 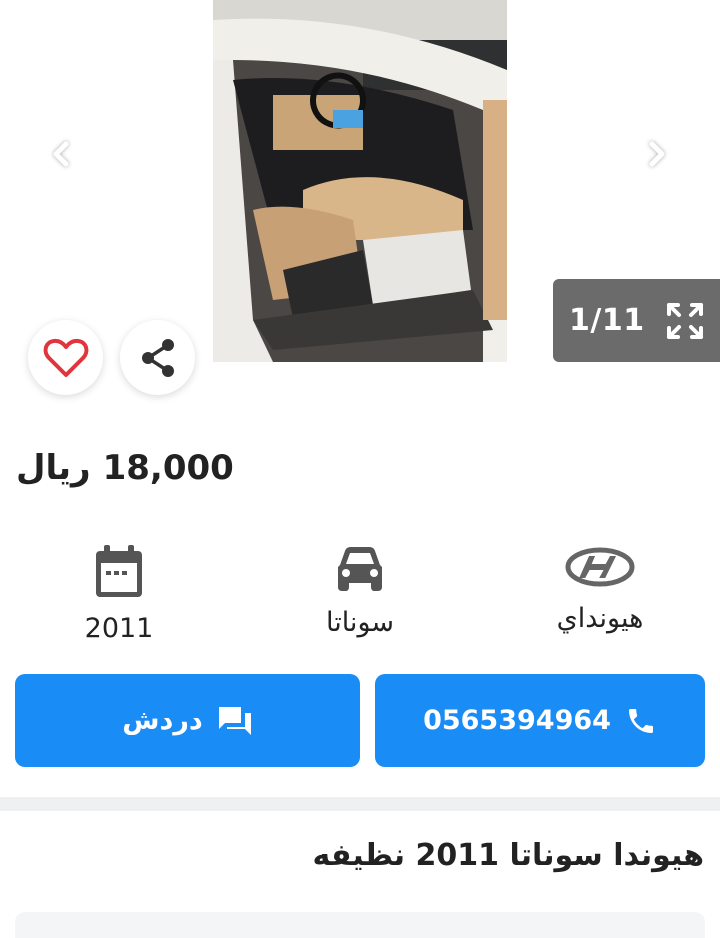 What do you see at coordinates (360, 622) in the screenshot?
I see `spec-model-label: سوناتا` at bounding box center [360, 622].